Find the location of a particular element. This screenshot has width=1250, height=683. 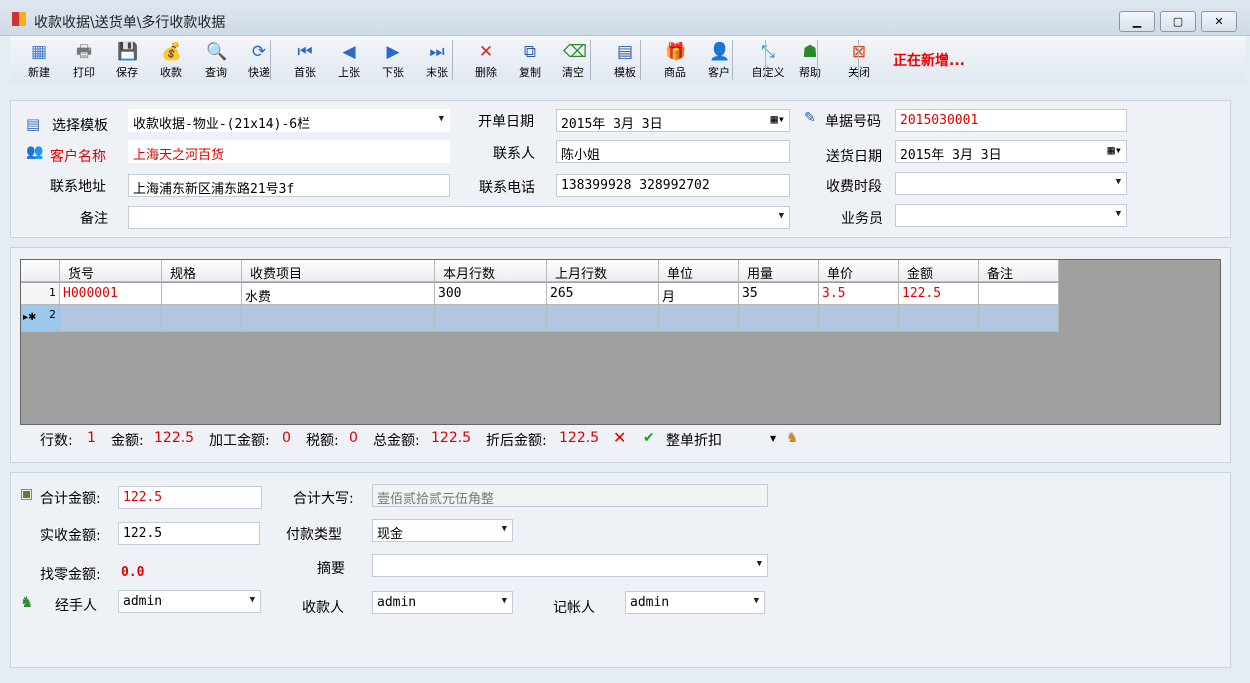

paytype-select: 现金 is located at coordinates (442, 530).